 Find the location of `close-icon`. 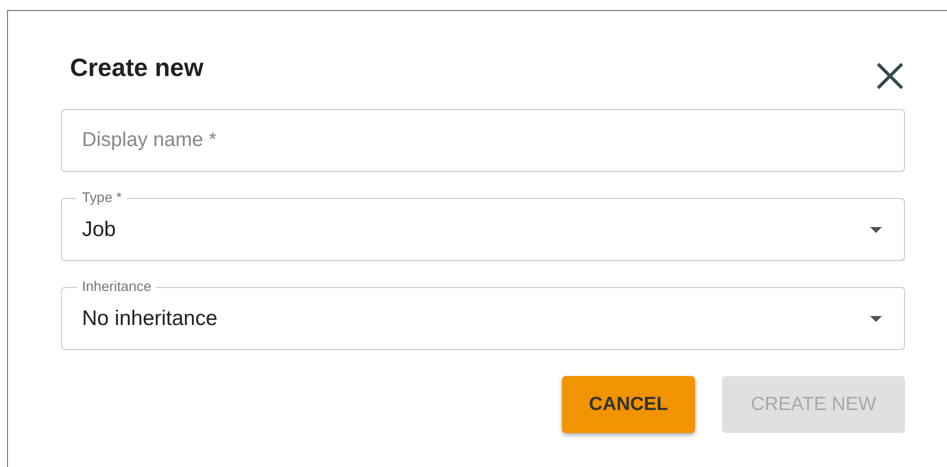

close-icon is located at coordinates (890, 76).